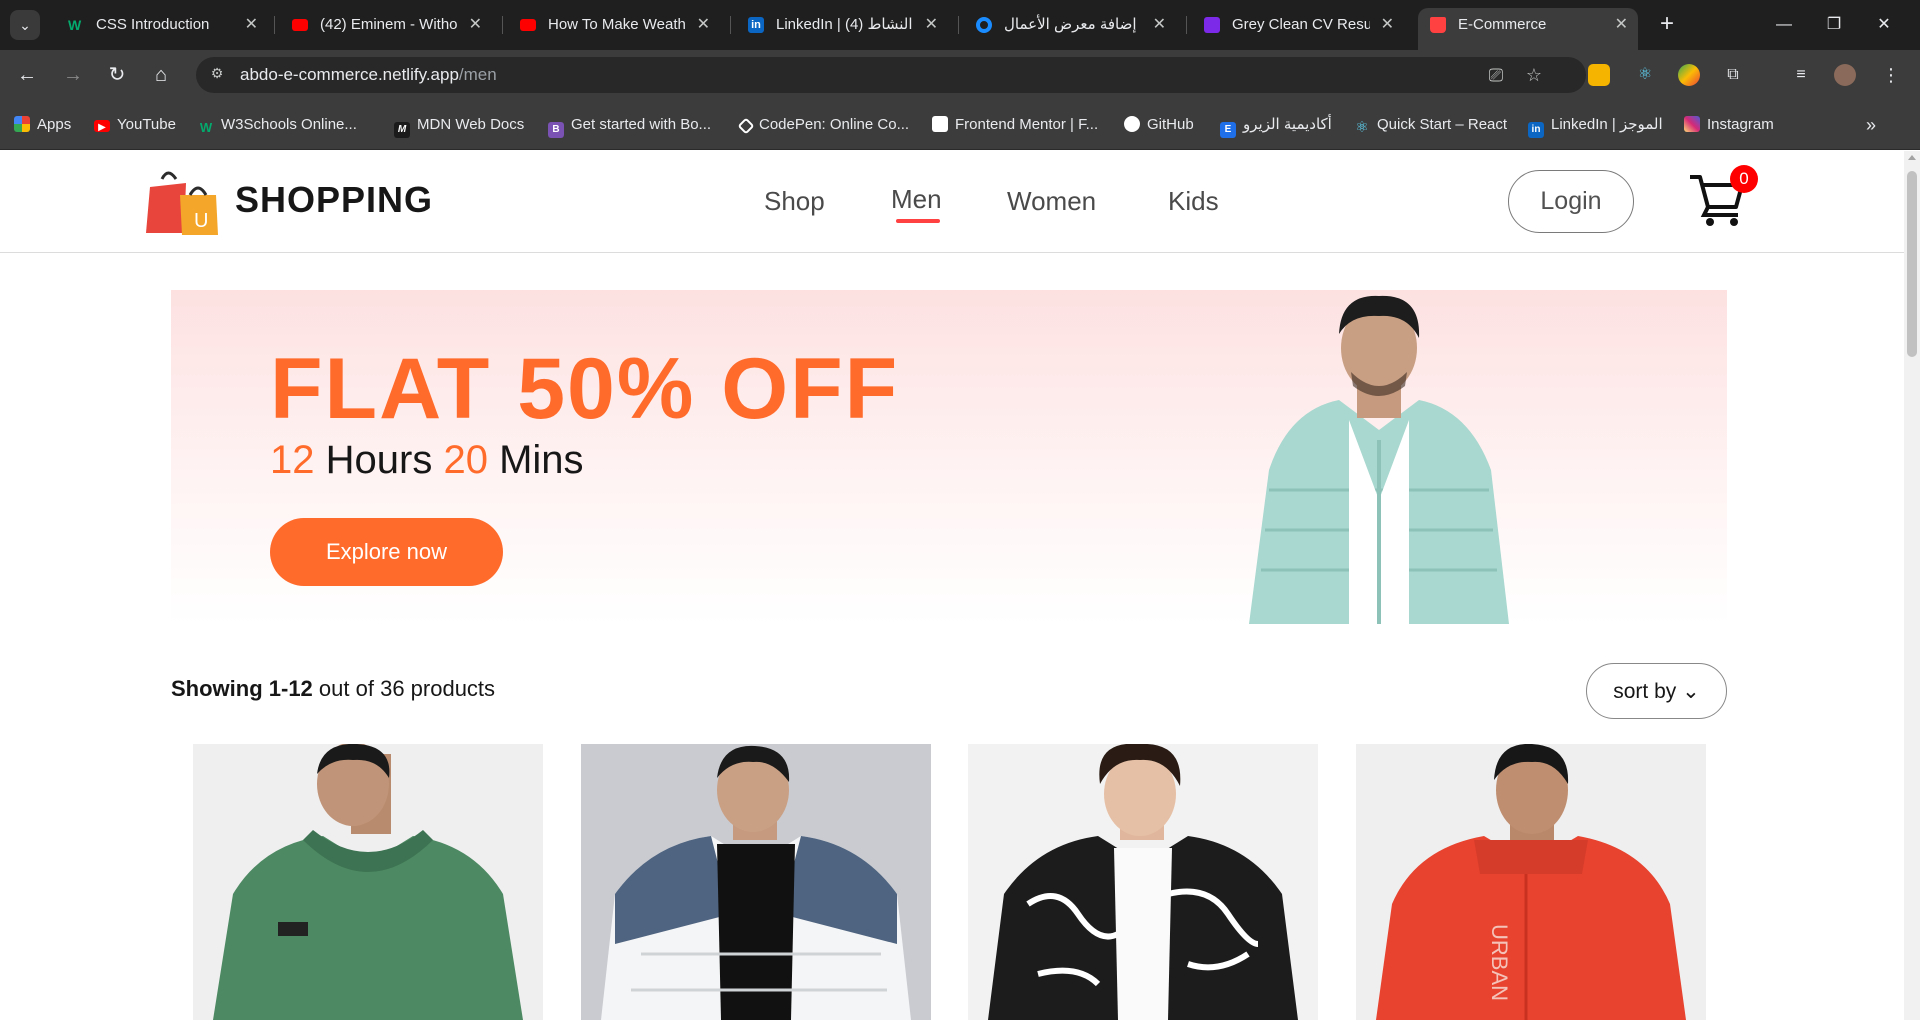  What do you see at coordinates (916, 199) in the screenshot?
I see `nav-men: Men` at bounding box center [916, 199].